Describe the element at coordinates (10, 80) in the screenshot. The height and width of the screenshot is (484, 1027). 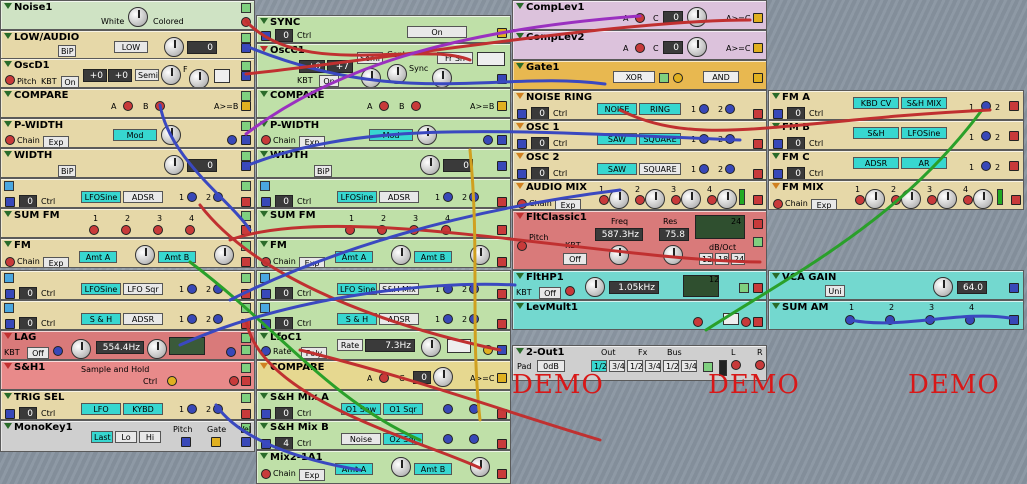
I see `pitch-jack` at that location.